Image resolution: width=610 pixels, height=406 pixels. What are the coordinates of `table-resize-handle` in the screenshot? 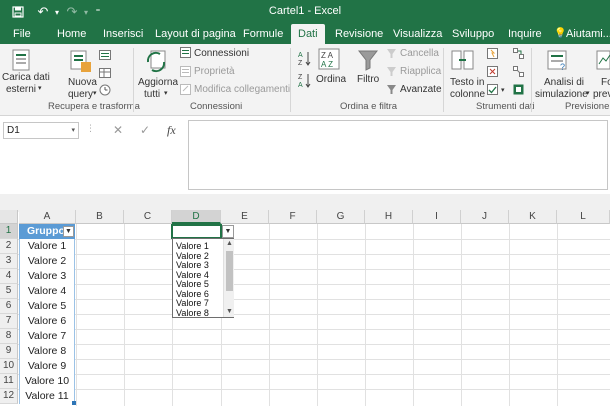 It's located at (74, 403).